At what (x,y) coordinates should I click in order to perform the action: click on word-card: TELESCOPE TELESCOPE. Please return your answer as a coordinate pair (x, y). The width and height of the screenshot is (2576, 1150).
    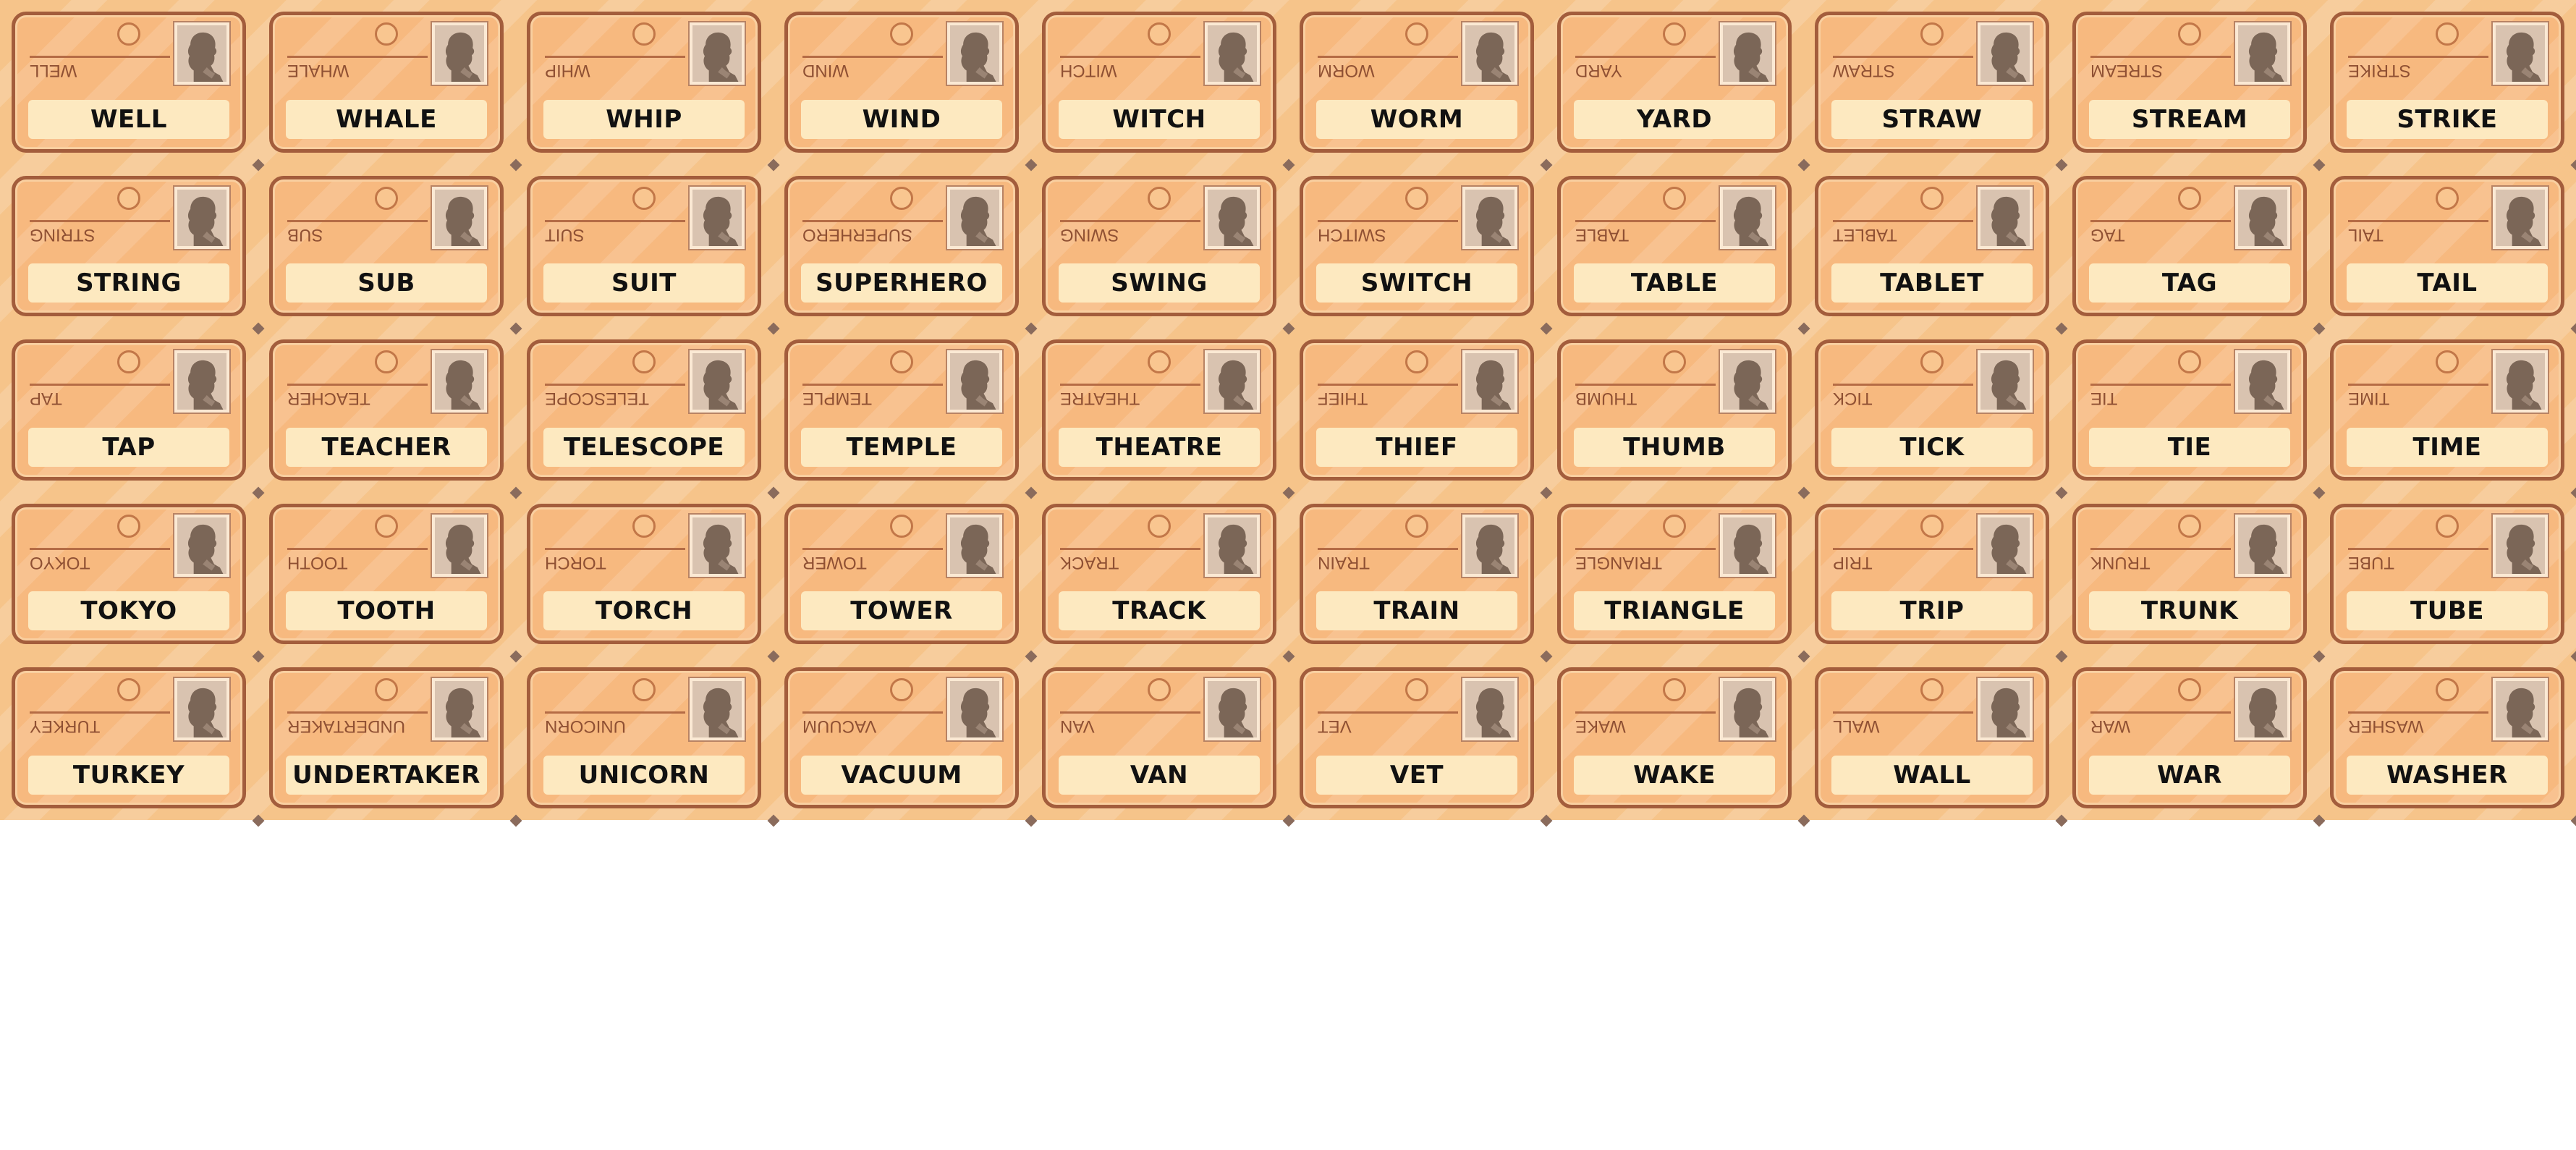
    Looking at the image, I should click on (644, 410).